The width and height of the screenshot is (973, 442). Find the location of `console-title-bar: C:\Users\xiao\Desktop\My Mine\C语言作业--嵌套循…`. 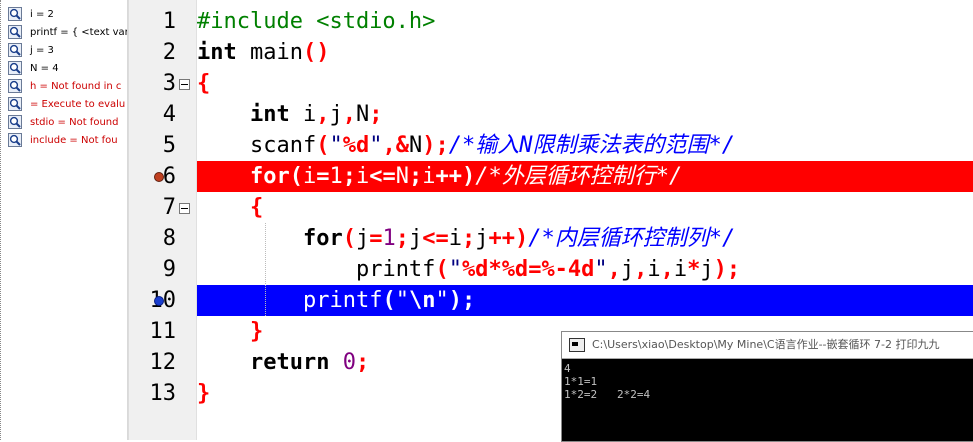

console-title-bar: C:\Users\xiao\Desktop\My Mine\C语言作业--嵌套循… is located at coordinates (767, 345).